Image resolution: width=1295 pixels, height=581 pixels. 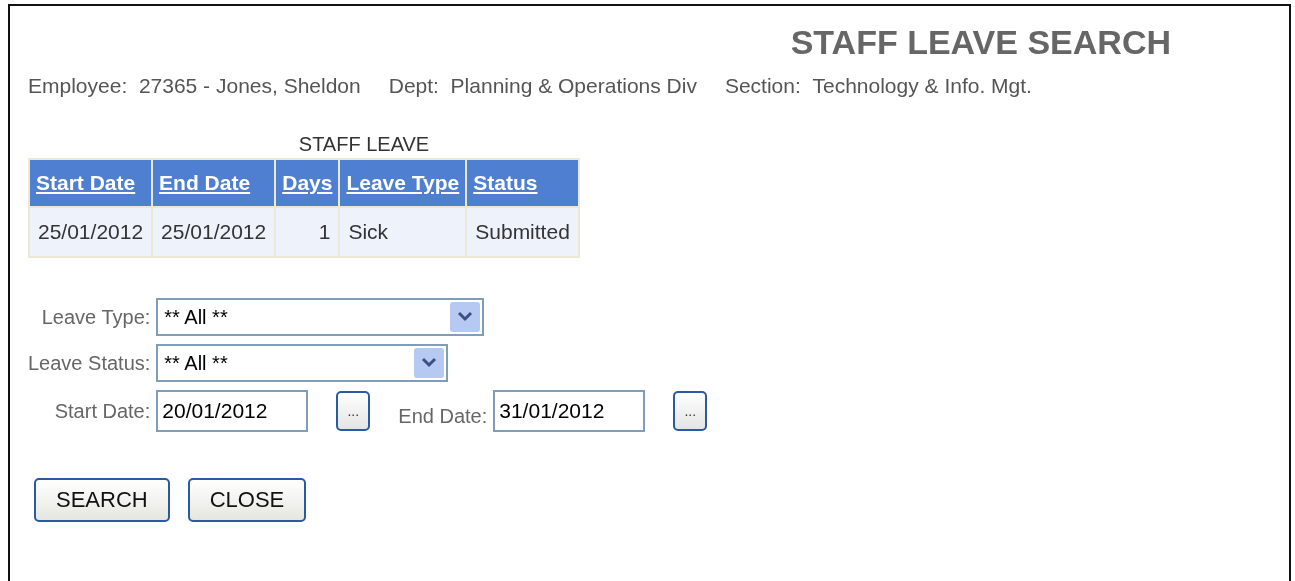 What do you see at coordinates (522, 232) in the screenshot?
I see `table-cell: Submitted` at bounding box center [522, 232].